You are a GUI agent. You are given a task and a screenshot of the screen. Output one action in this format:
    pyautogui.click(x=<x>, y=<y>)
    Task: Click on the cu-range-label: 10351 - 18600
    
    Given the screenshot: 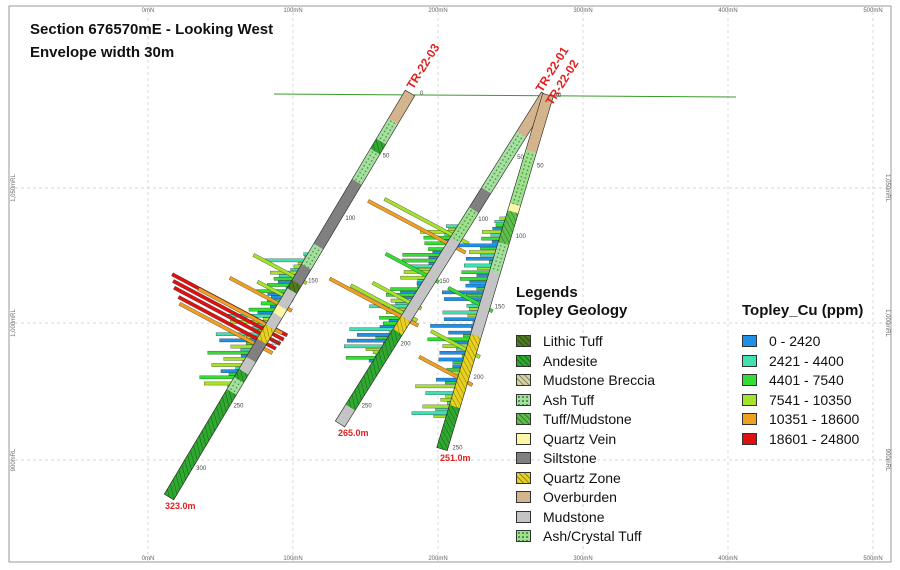 What is the action you would take?
    pyautogui.click(x=814, y=419)
    